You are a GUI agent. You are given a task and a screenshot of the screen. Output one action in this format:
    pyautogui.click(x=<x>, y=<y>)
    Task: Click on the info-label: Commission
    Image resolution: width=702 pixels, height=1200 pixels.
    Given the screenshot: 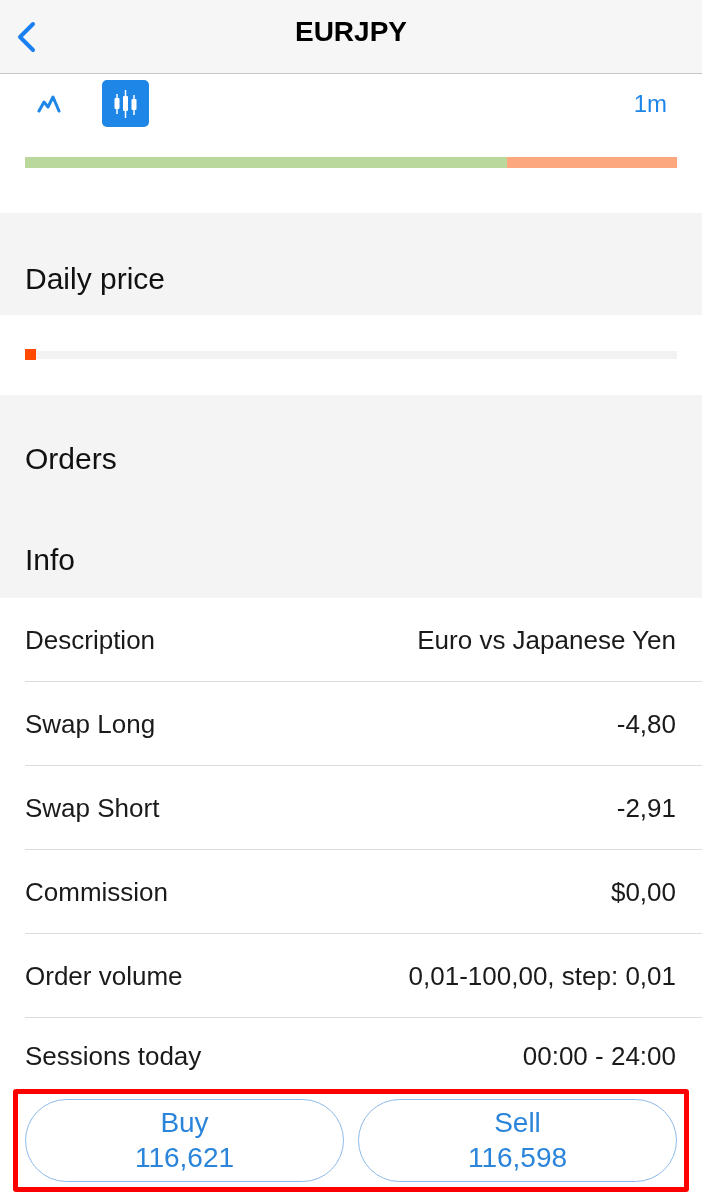 What is the action you would take?
    pyautogui.click(x=97, y=891)
    